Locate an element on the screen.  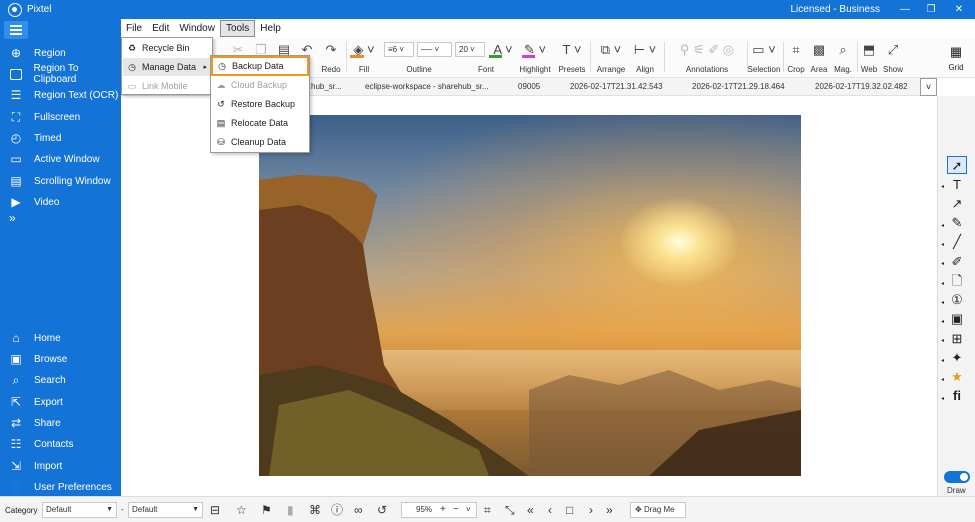
magic-icon: ✦ is located at coordinates (957, 357).